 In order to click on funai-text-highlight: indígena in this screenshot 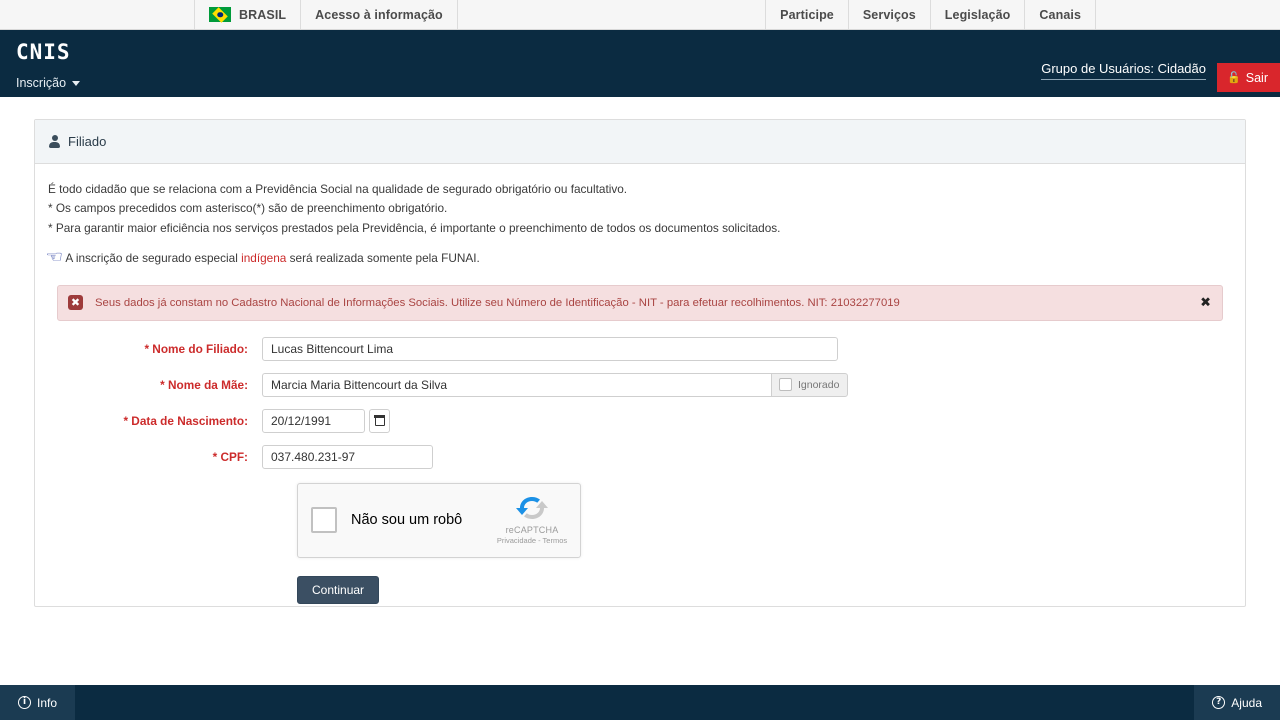, I will do `click(264, 257)`.